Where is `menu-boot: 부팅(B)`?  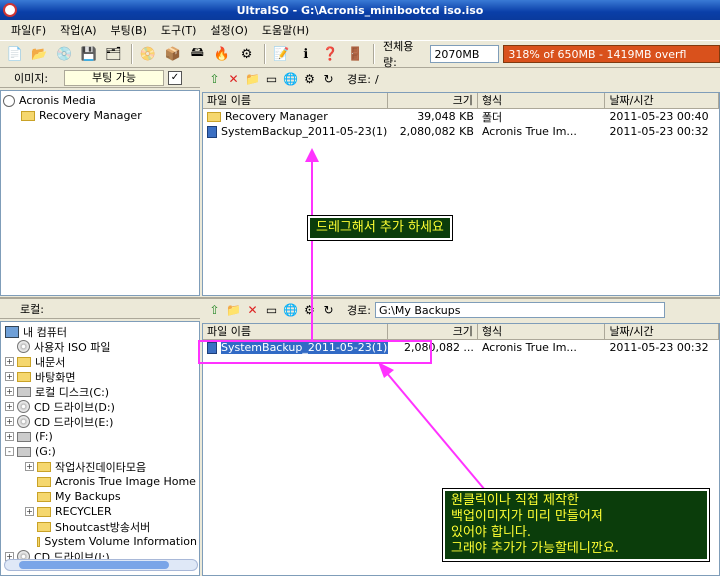 menu-boot: 부팅(B) is located at coordinates (129, 30).